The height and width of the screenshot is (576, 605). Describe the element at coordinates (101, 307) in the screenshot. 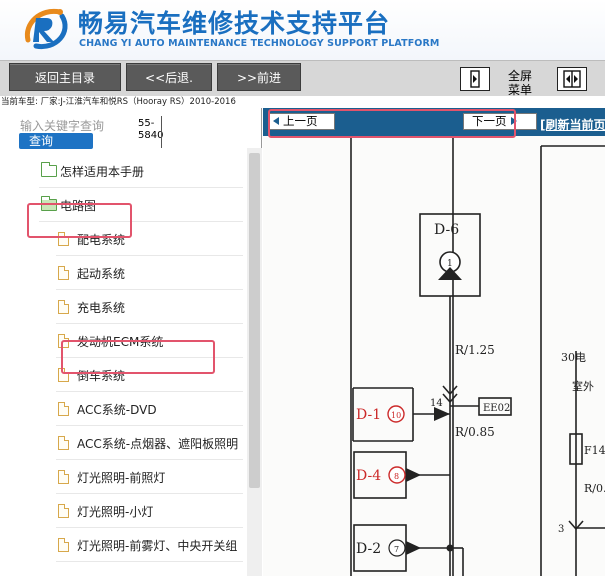

I see `tree-item-label: 充电系统` at that location.